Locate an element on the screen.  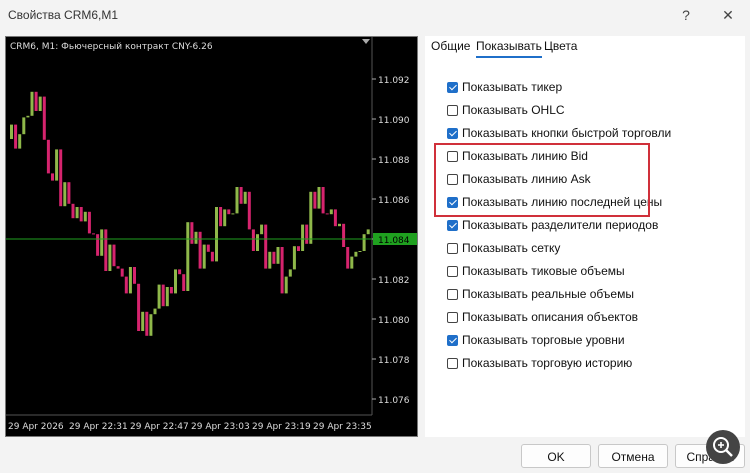
price-label: 11.076 is located at coordinates (394, 401).